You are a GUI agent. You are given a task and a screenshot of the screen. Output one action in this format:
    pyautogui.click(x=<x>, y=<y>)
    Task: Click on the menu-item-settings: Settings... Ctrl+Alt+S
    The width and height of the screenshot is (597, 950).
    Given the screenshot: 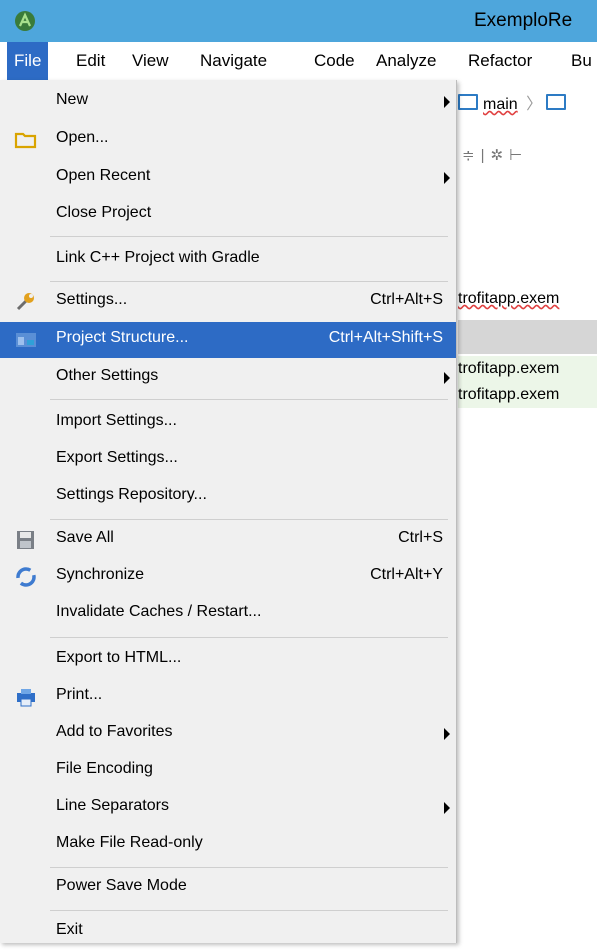 What is the action you would take?
    pyautogui.click(x=228, y=302)
    